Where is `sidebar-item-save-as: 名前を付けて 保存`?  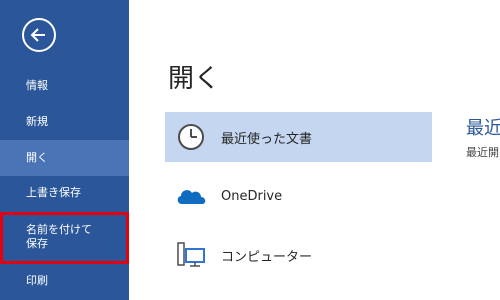 sidebar-item-save-as: 名前を付けて 保存 is located at coordinates (64, 238).